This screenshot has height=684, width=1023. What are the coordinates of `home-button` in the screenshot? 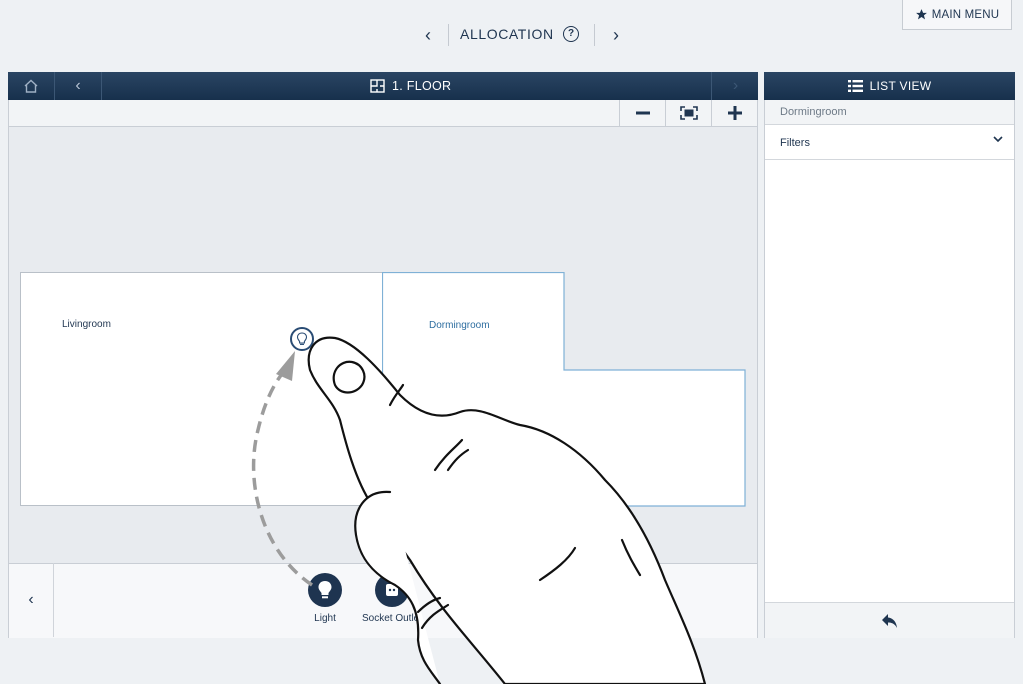 It's located at (31, 86).